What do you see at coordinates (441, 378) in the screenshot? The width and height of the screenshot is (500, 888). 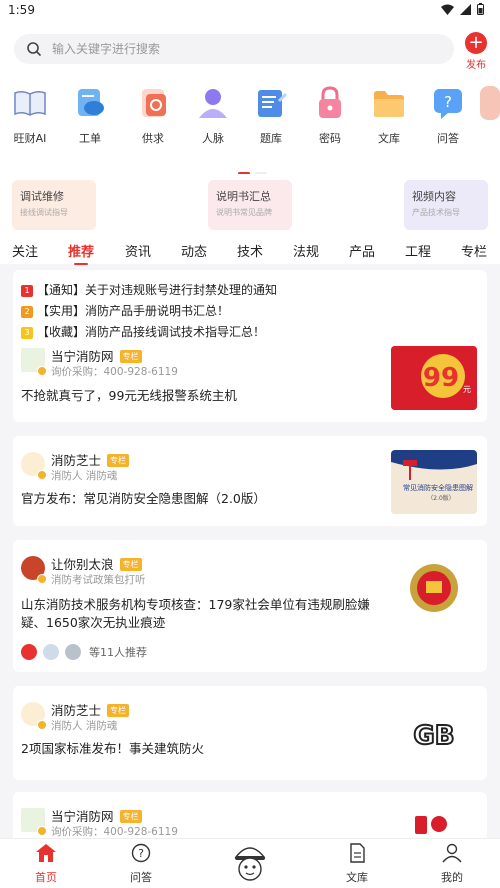 I see `thumb-price: 99` at bounding box center [441, 378].